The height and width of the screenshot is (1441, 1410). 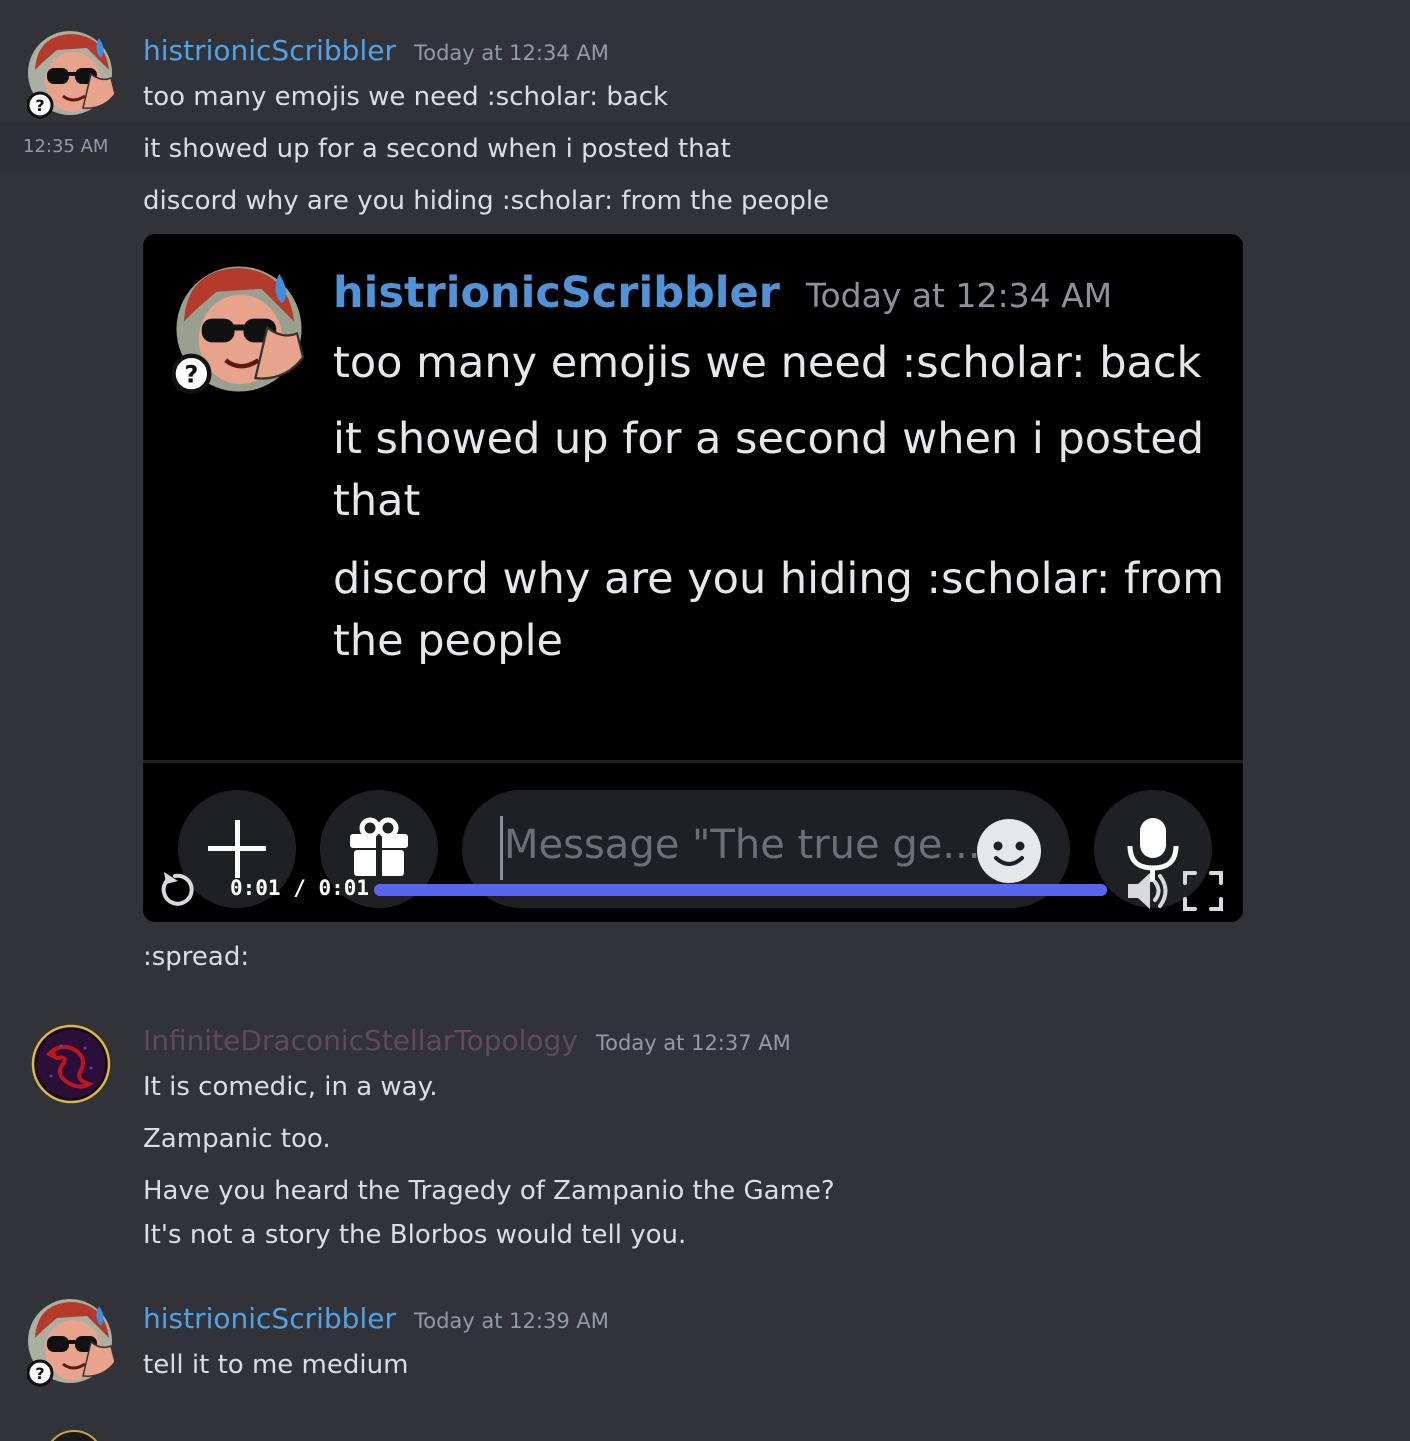 I want to click on message-text: It is comedic, in a way., so click(x=290, y=1087).